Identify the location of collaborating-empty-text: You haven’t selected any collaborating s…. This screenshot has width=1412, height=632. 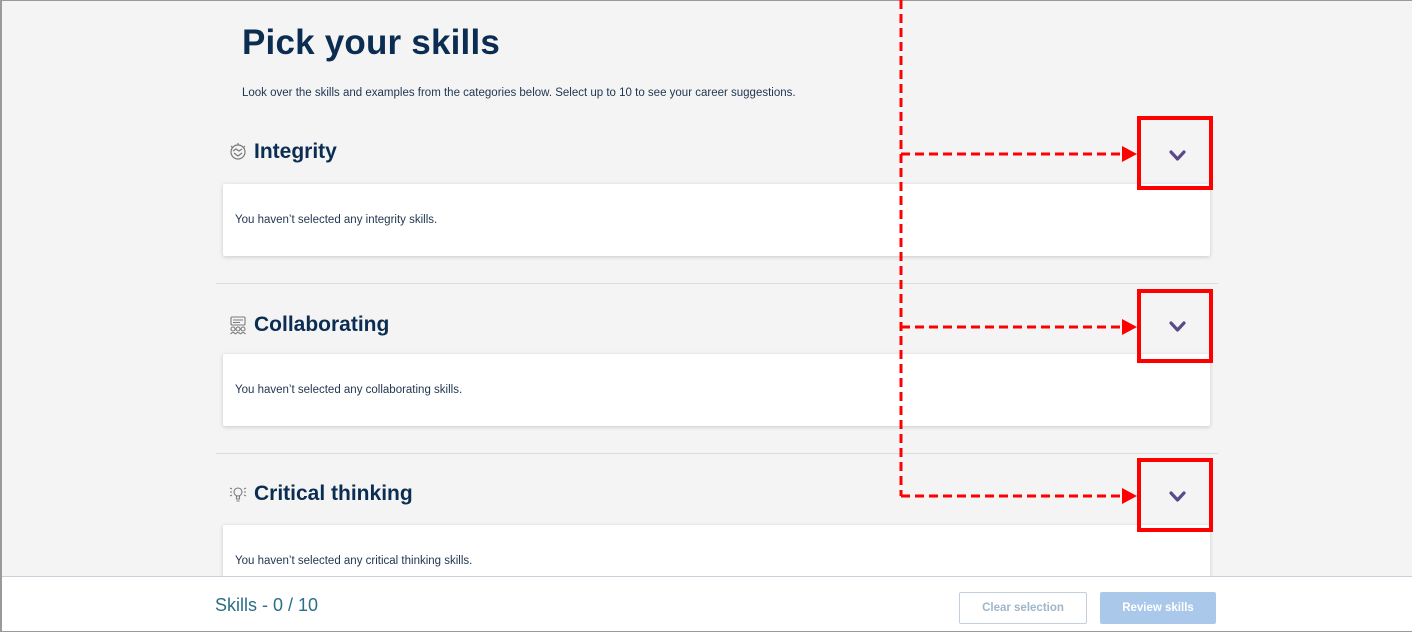
(349, 390).